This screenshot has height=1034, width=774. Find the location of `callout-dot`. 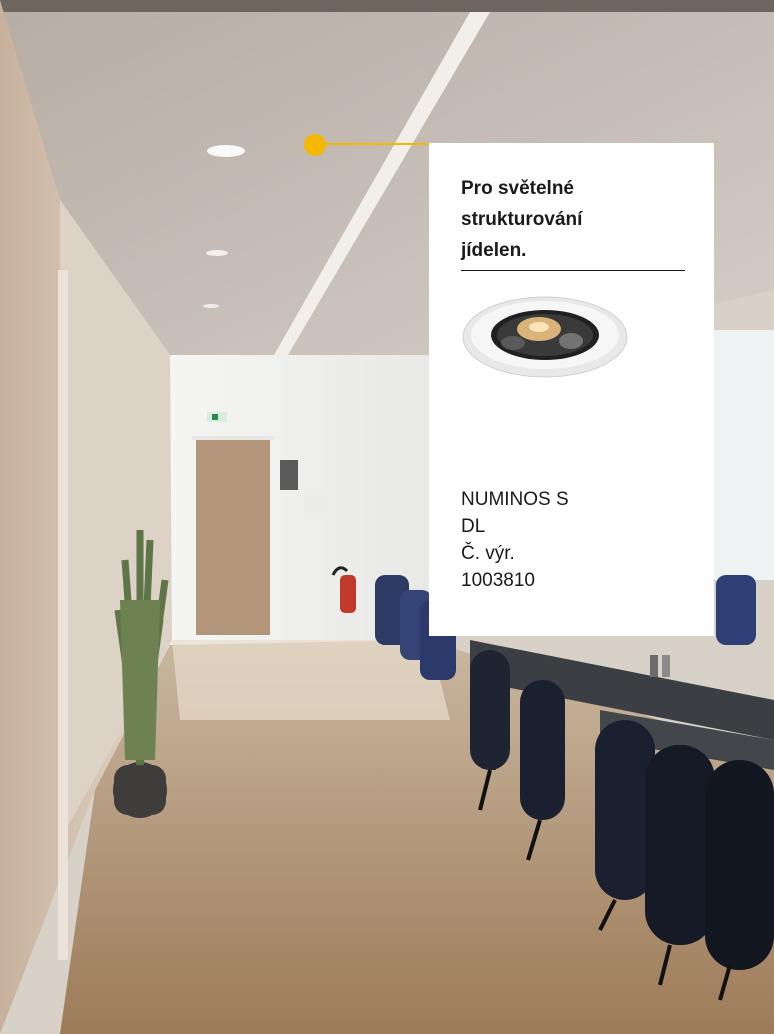

callout-dot is located at coordinates (315, 145).